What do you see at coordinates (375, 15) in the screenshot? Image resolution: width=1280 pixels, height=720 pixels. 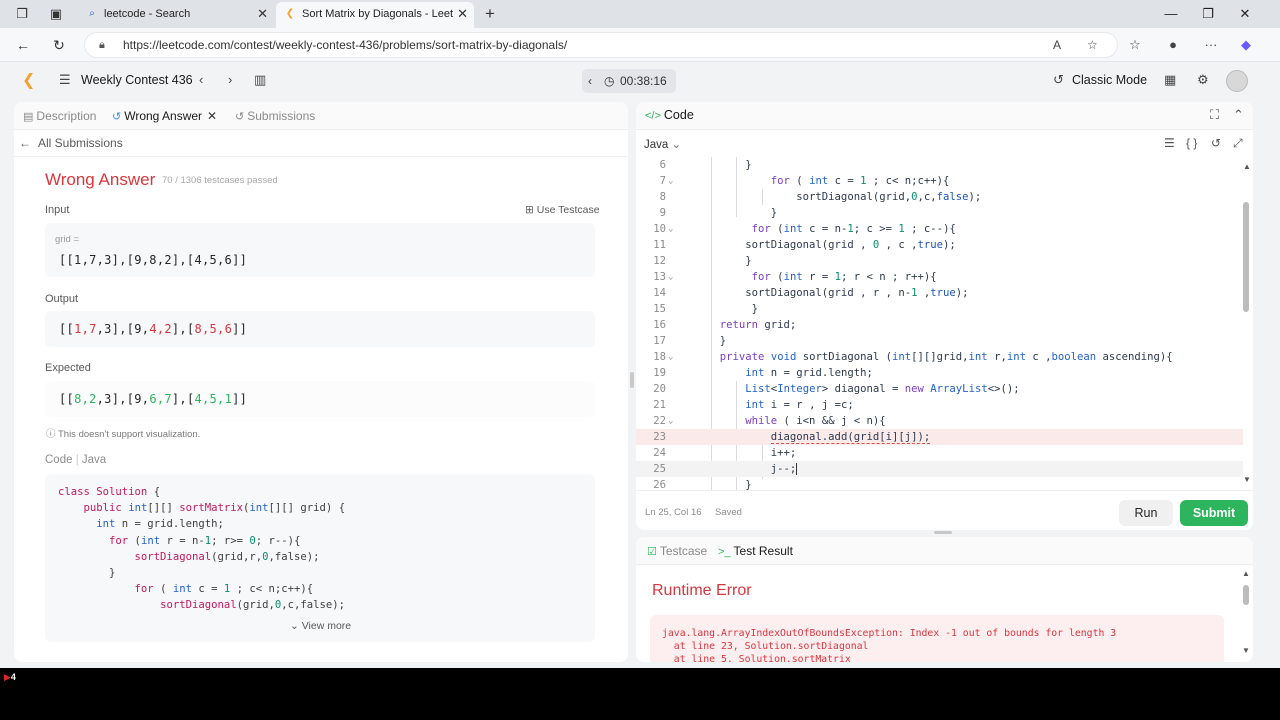 I see `tab-sort-matrix: ❮ Sort Matrix by Diagonals - LeetCo ✕` at bounding box center [375, 15].